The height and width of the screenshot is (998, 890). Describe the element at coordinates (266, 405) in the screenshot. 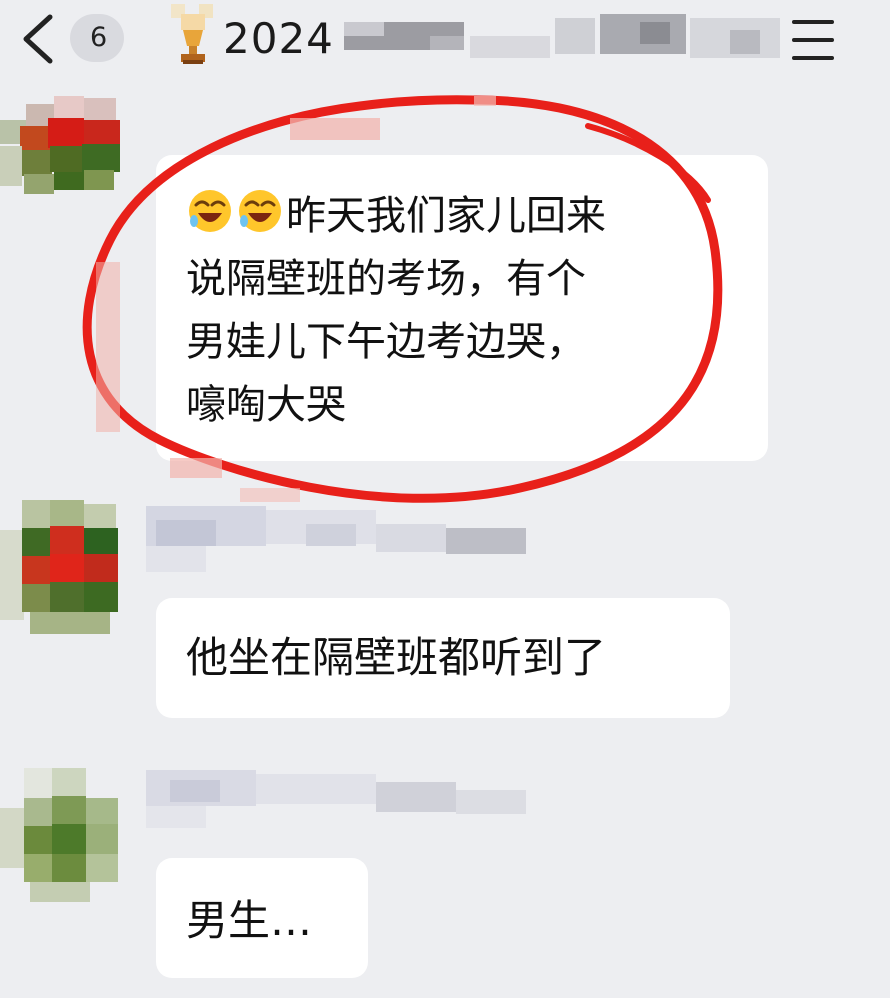

I see `message-line: 嚎啕大哭` at that location.